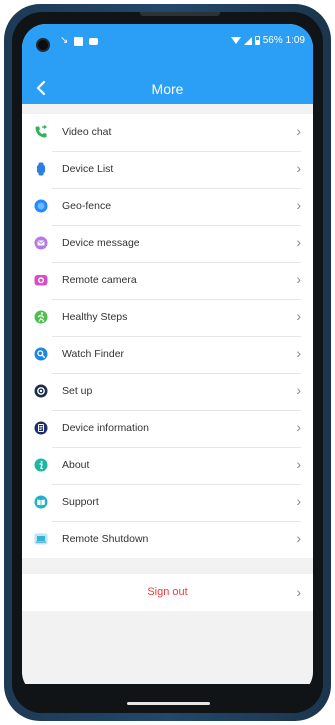  I want to click on gear-icon, so click(41, 391).